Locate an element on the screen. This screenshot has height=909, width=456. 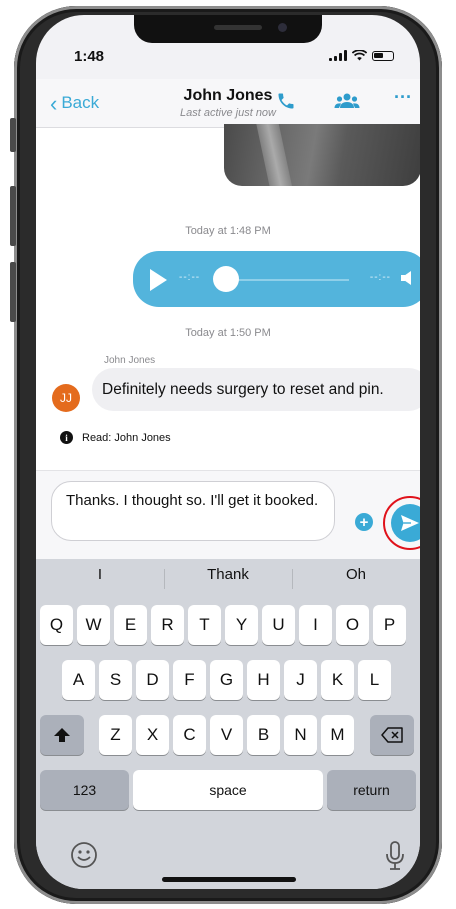
signal-icon is located at coordinates (338, 55).